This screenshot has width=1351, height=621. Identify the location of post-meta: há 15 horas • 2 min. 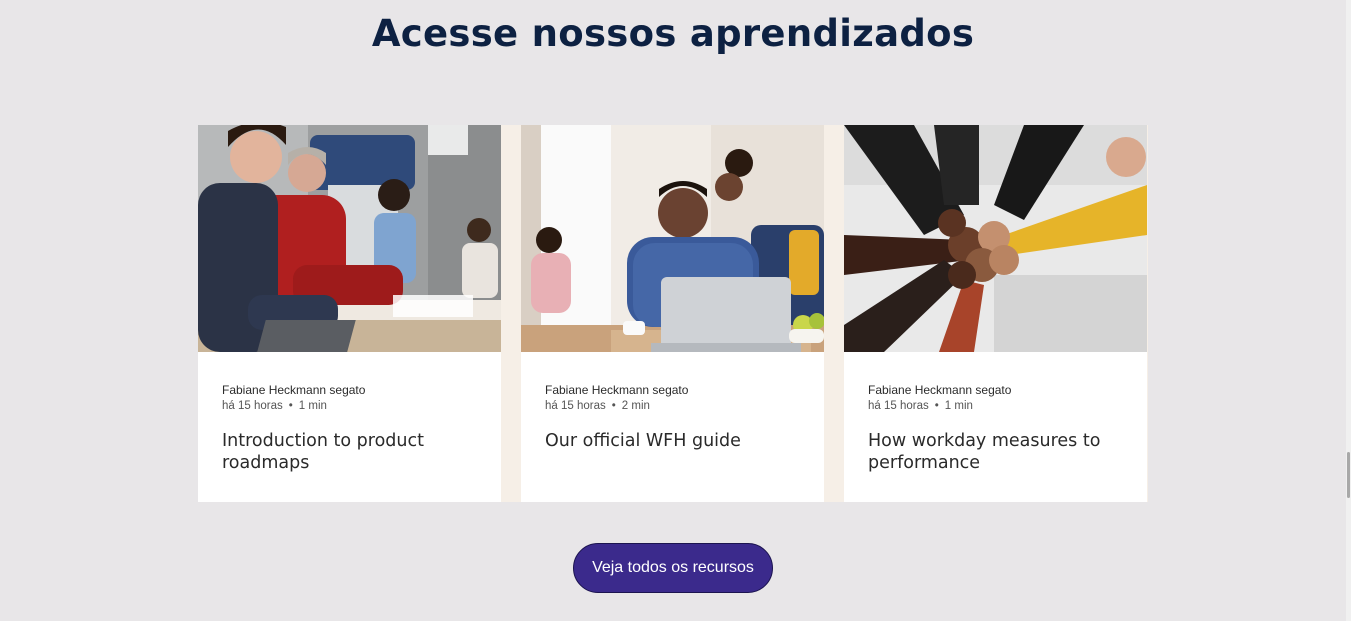
(674, 406).